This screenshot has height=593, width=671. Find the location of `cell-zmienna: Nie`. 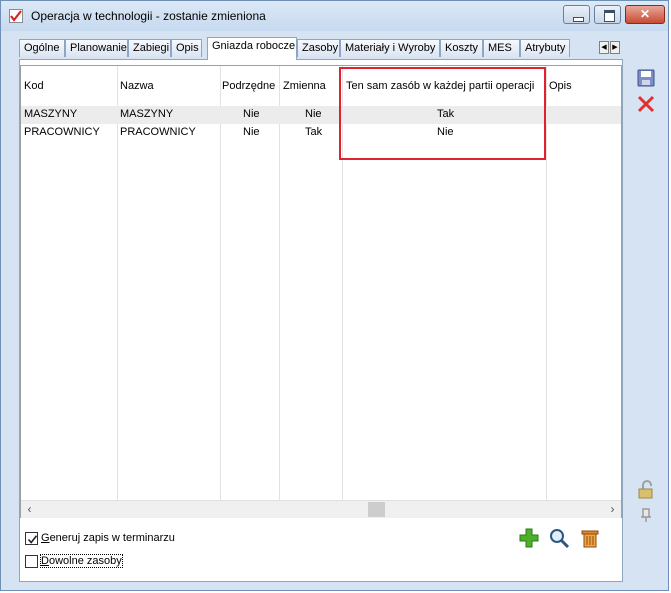

cell-zmienna: Nie is located at coordinates (313, 114).